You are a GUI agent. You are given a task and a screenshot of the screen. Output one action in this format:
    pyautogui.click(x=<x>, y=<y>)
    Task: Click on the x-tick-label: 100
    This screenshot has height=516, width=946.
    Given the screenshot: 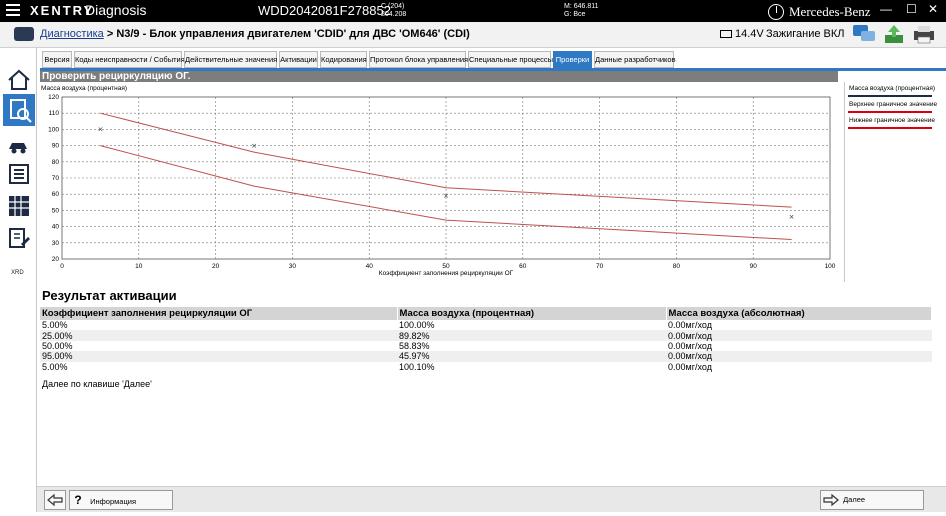 What is the action you would take?
    pyautogui.click(x=830, y=266)
    